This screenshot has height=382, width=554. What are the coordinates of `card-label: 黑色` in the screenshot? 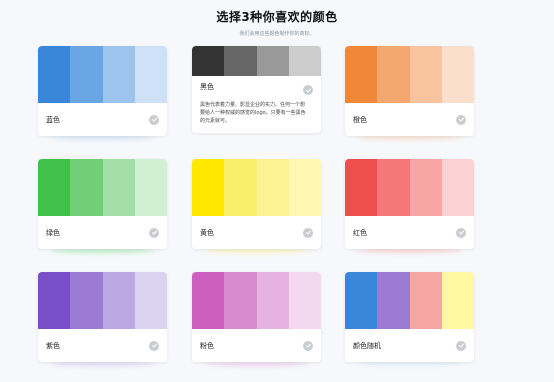 It's located at (207, 87).